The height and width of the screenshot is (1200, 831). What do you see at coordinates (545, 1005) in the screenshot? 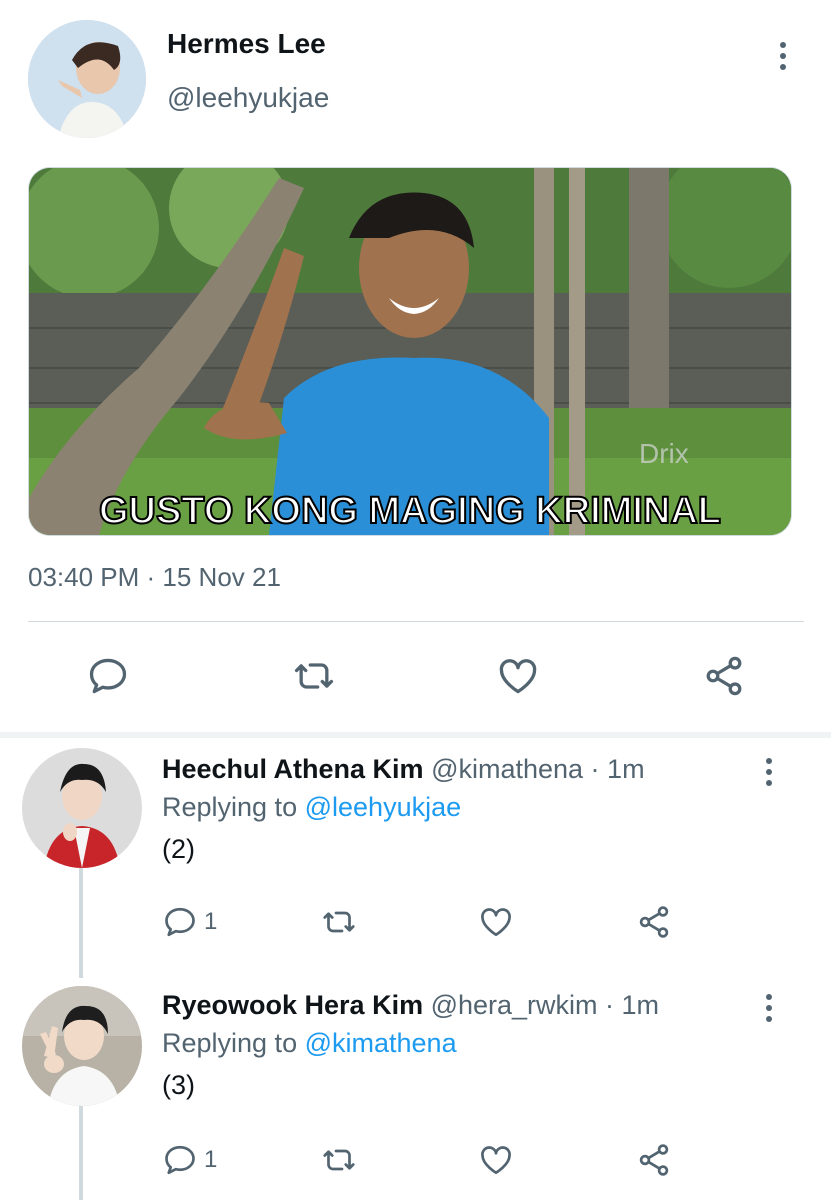
I see `reply-author-handle: @hera_rwkim · 1m` at bounding box center [545, 1005].